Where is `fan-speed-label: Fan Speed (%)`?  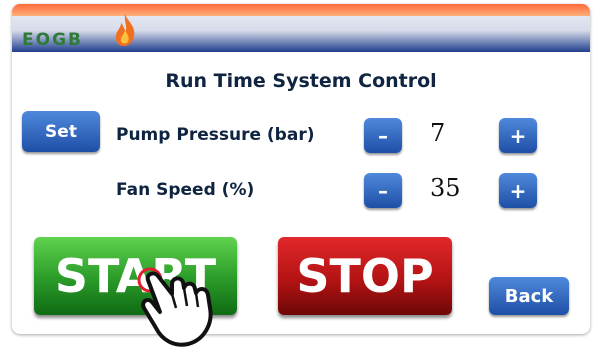 fan-speed-label: Fan Speed (%) is located at coordinates (185, 190).